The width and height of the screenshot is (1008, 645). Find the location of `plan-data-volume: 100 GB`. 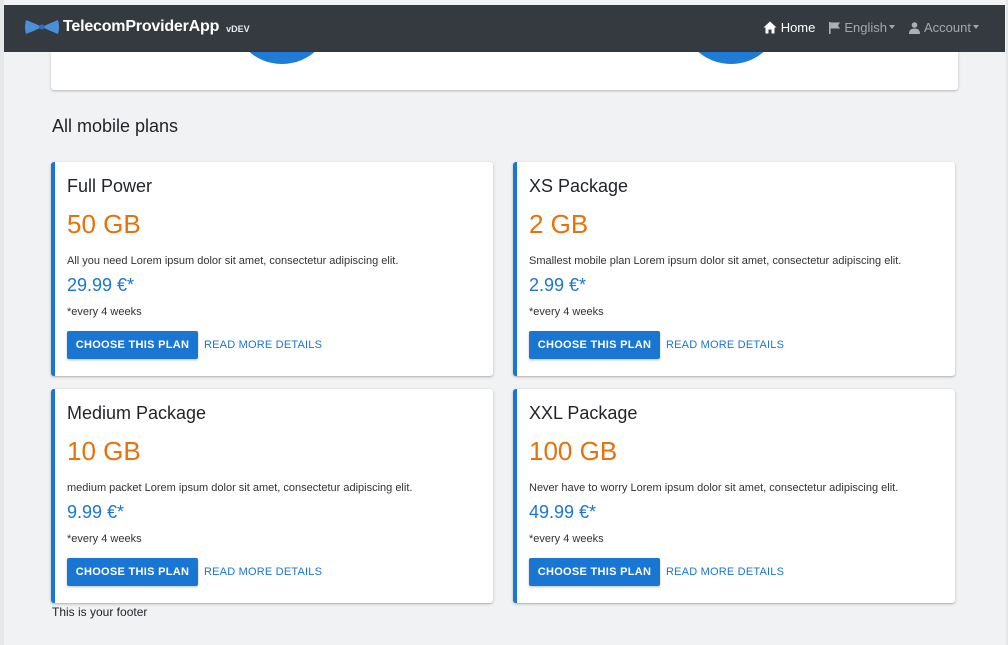

plan-data-volume: 100 GB is located at coordinates (573, 451).